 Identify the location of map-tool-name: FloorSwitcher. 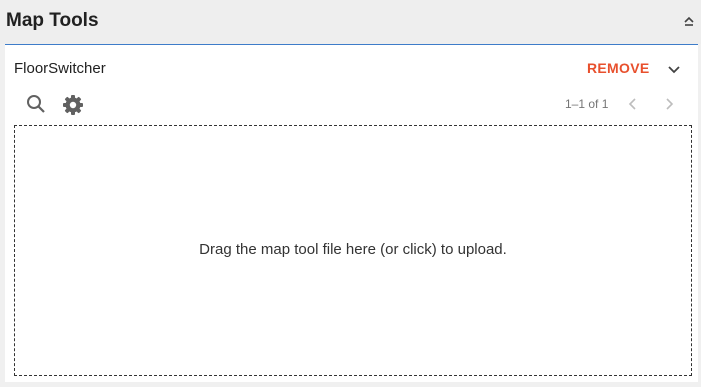
(60, 68).